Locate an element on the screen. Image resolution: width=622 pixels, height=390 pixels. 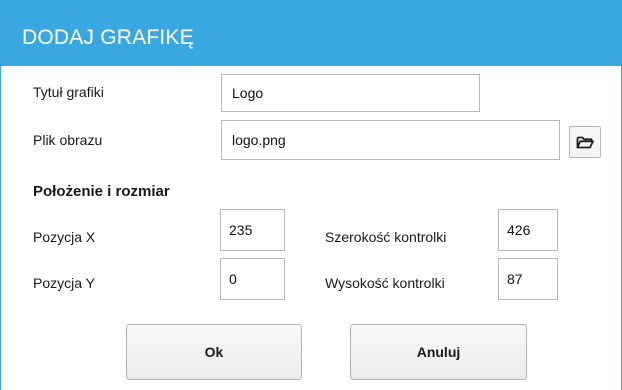
image-file-label: Plik obrazu is located at coordinates (68, 140).